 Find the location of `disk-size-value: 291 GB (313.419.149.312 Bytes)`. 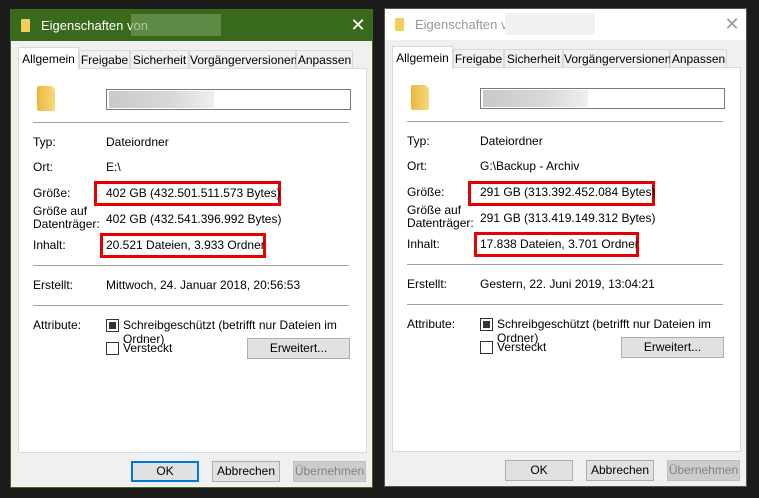

disk-size-value: 291 GB (313.419.149.312 Bytes) is located at coordinates (568, 218).